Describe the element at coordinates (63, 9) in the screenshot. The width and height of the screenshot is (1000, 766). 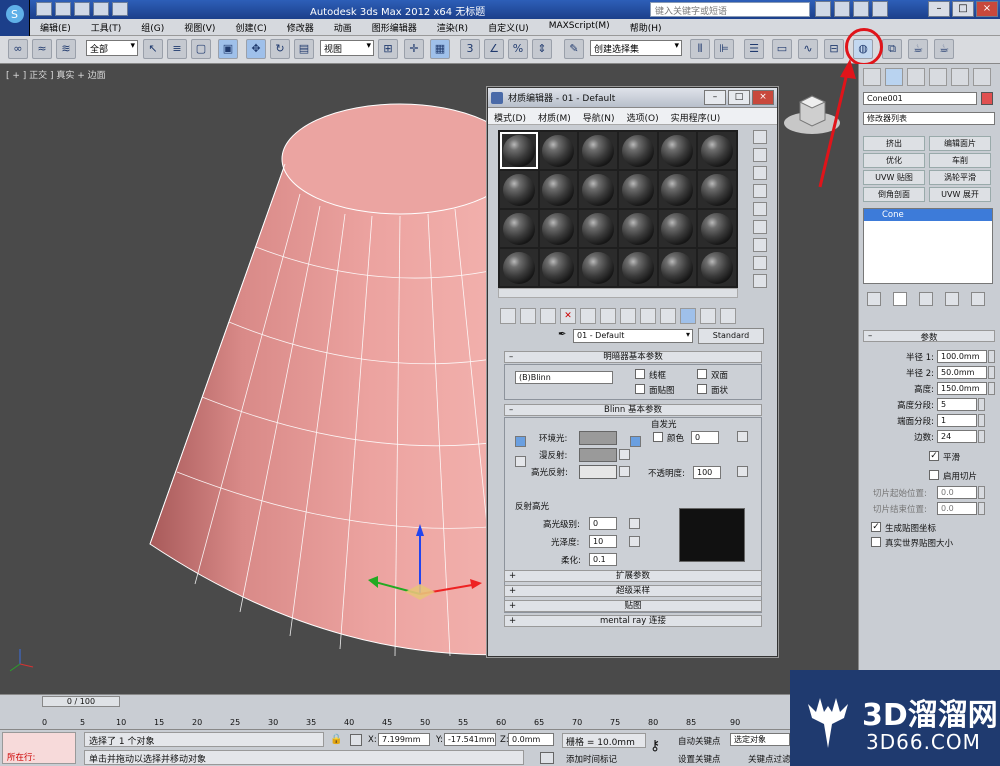
I see `open-file-icon` at that location.